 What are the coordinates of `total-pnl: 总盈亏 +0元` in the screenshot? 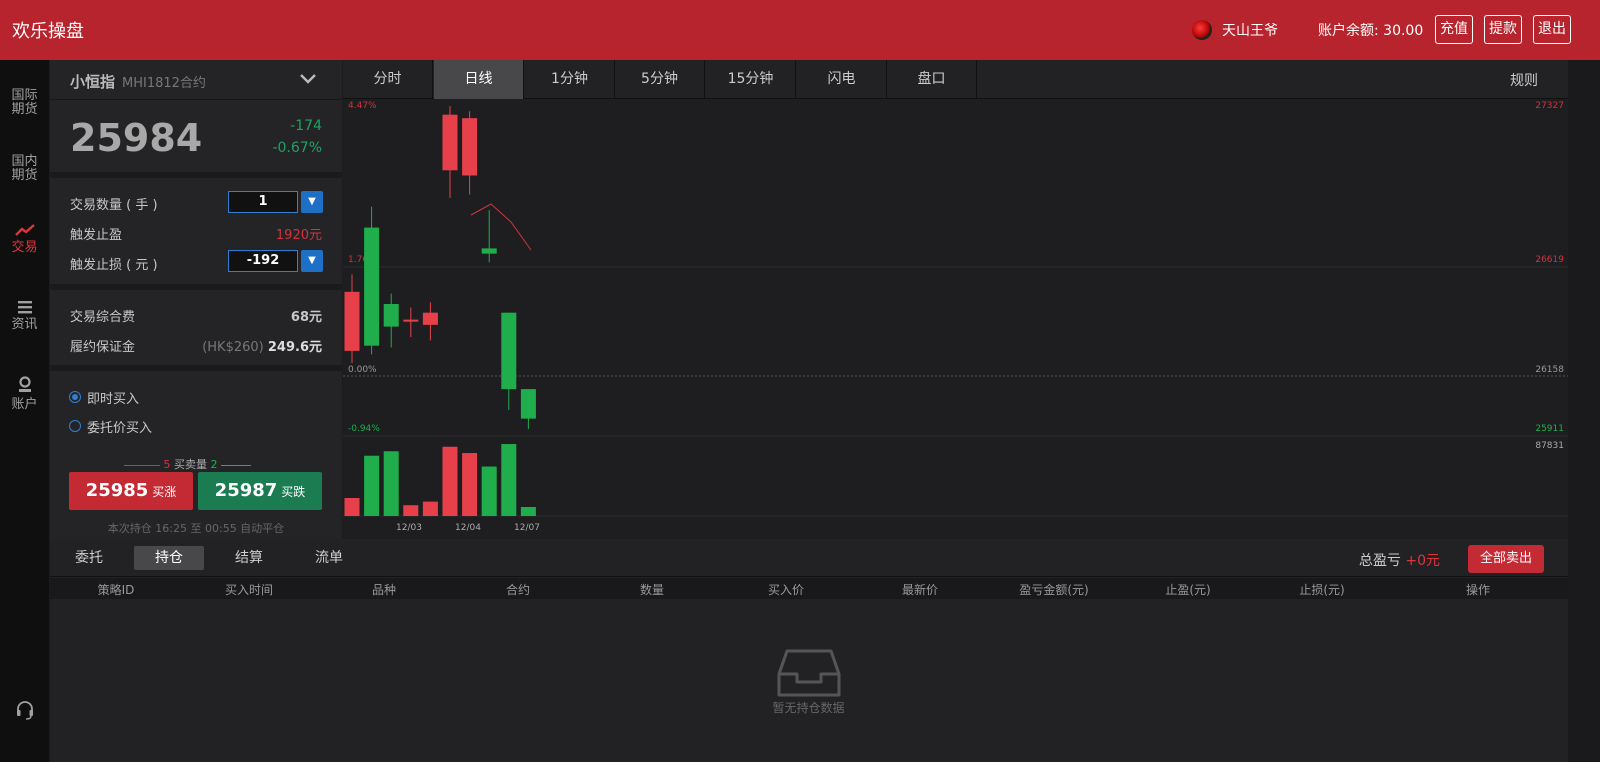 It's located at (1399, 560).